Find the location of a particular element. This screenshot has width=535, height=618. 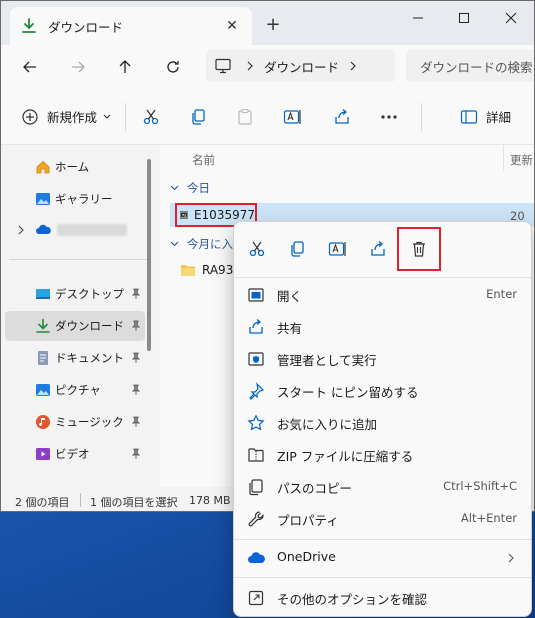

details-button: 詳細 is located at coordinates (485, 116).